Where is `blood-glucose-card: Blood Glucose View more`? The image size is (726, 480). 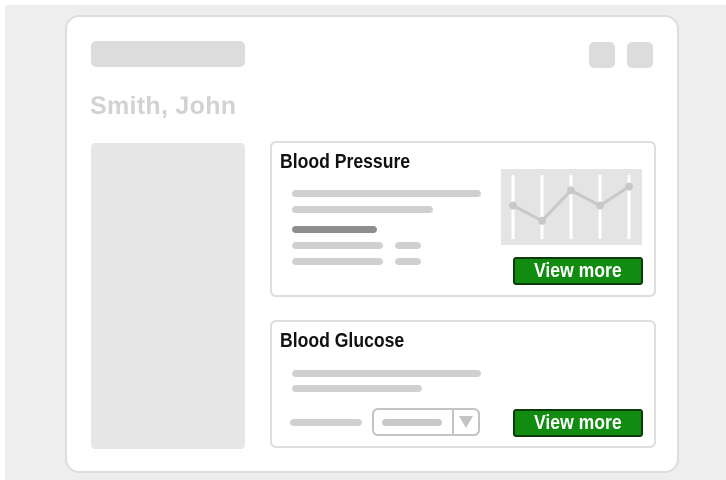
blood-glucose-card: Blood Glucose View more is located at coordinates (463, 384).